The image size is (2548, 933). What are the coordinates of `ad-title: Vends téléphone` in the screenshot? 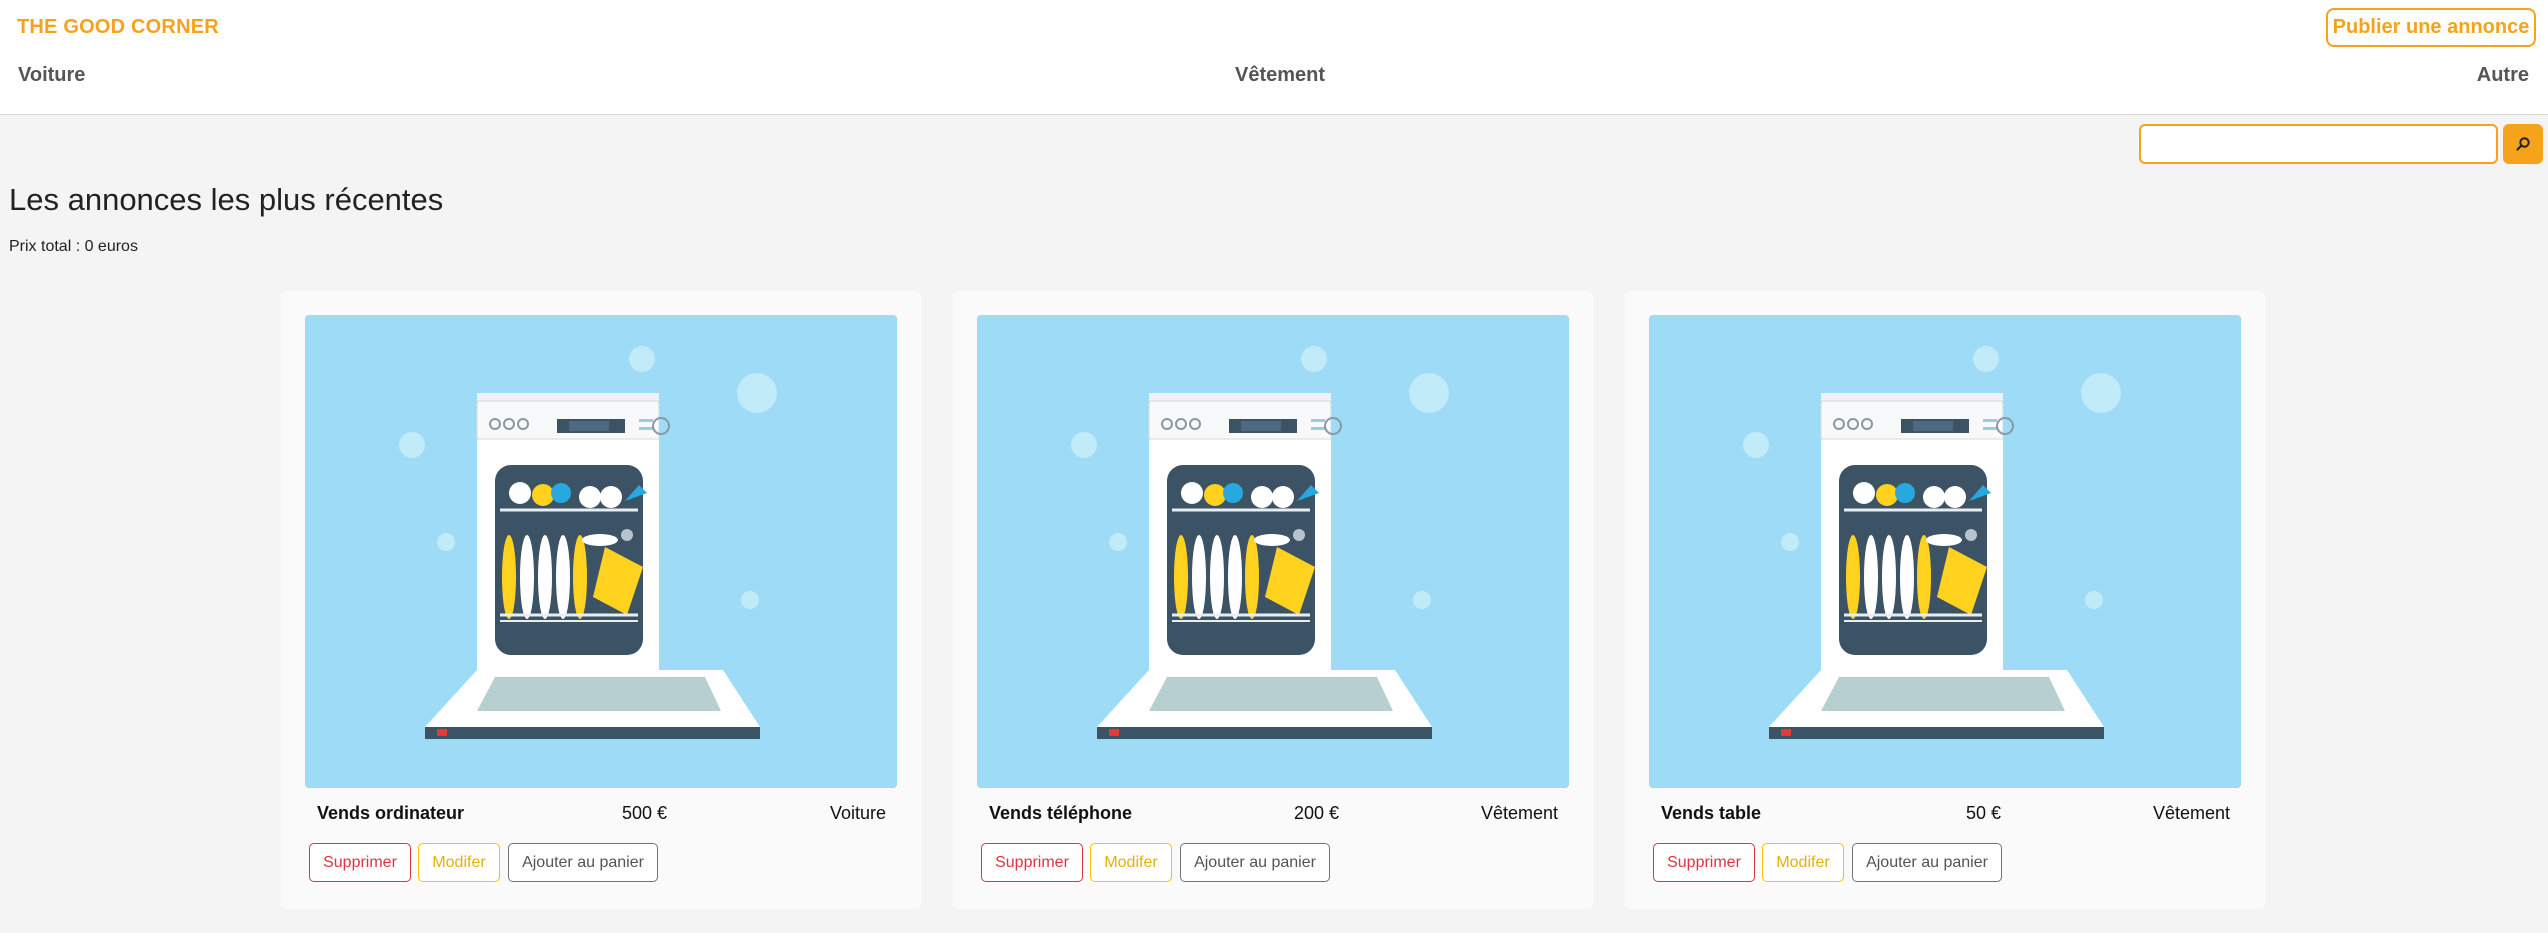 It's located at (1060, 813).